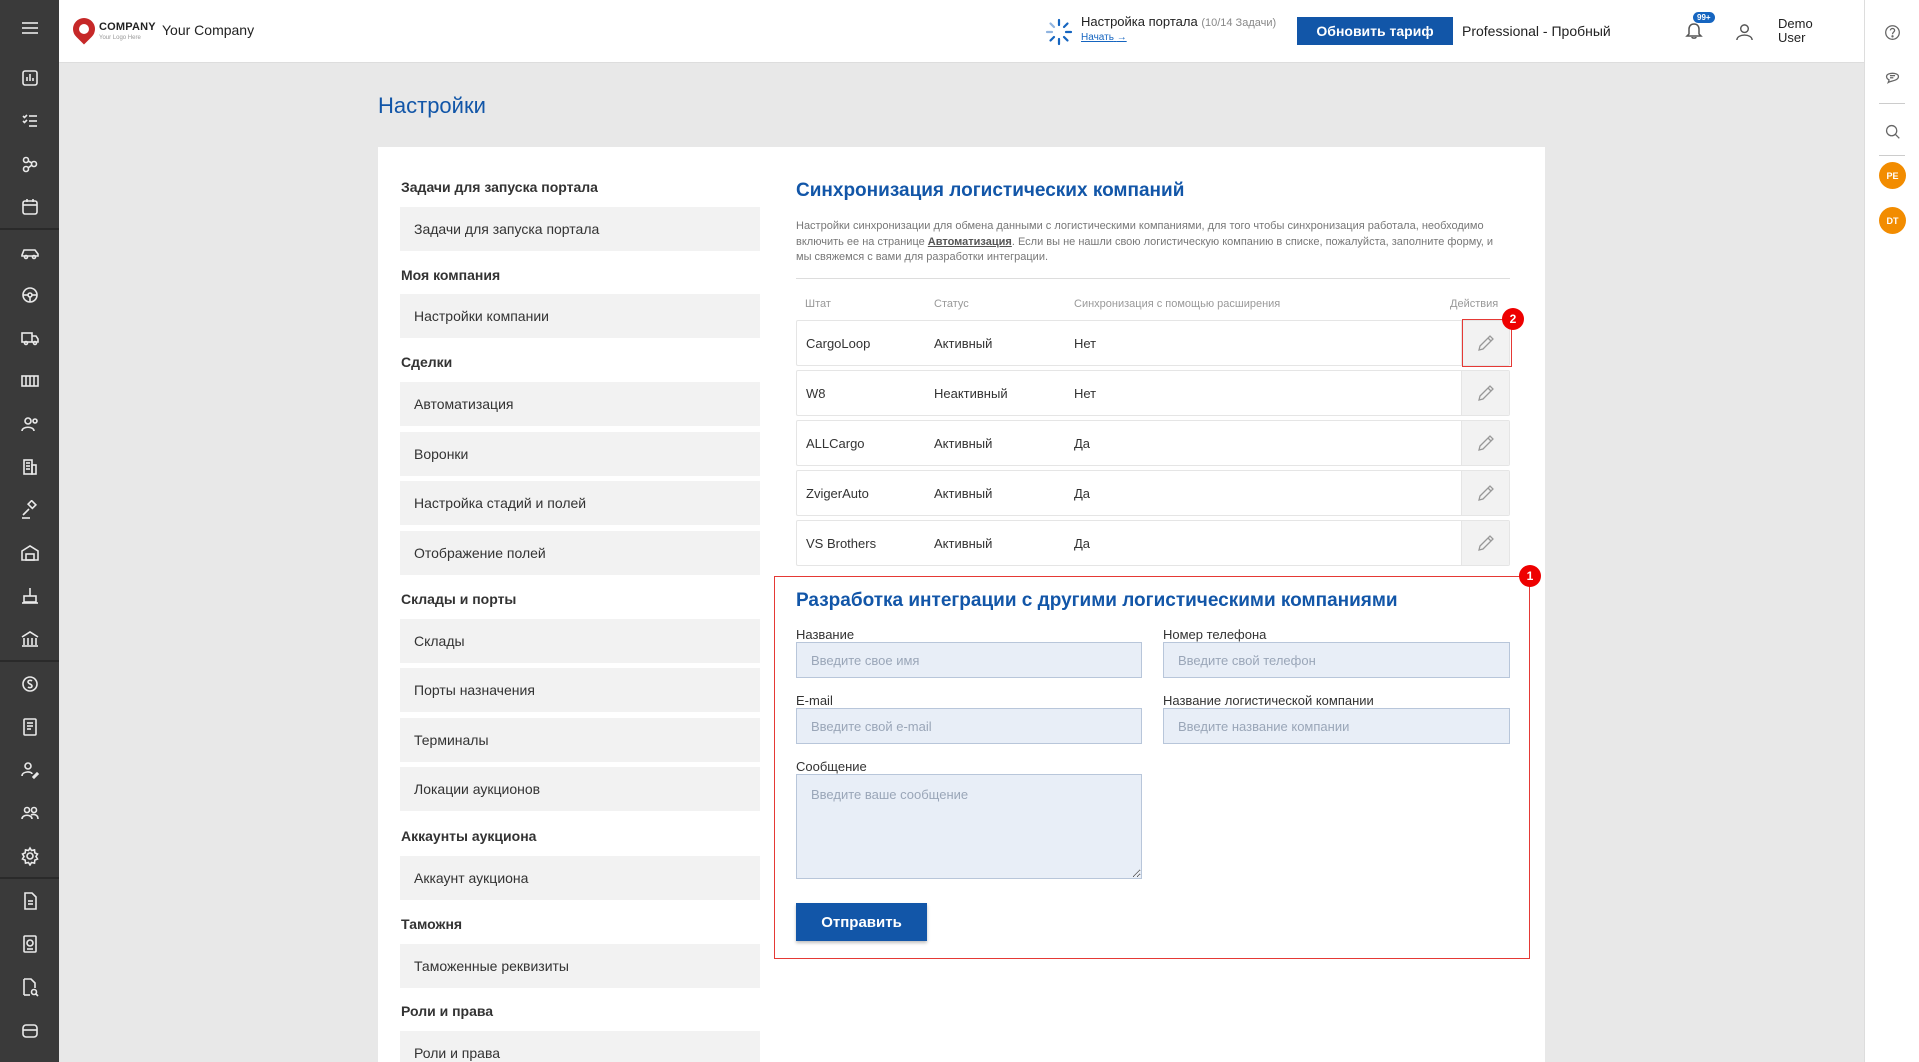 The image size is (1919, 1062). Describe the element at coordinates (1097, 37) in the screenshot. I see `setup-start-link: Начать` at that location.